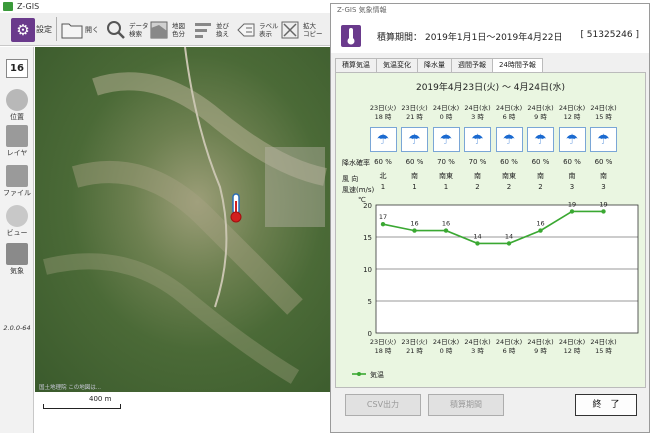  What do you see at coordinates (509, 351) in the screenshot?
I see `x-tick-hour-label: 6 時` at bounding box center [509, 351].